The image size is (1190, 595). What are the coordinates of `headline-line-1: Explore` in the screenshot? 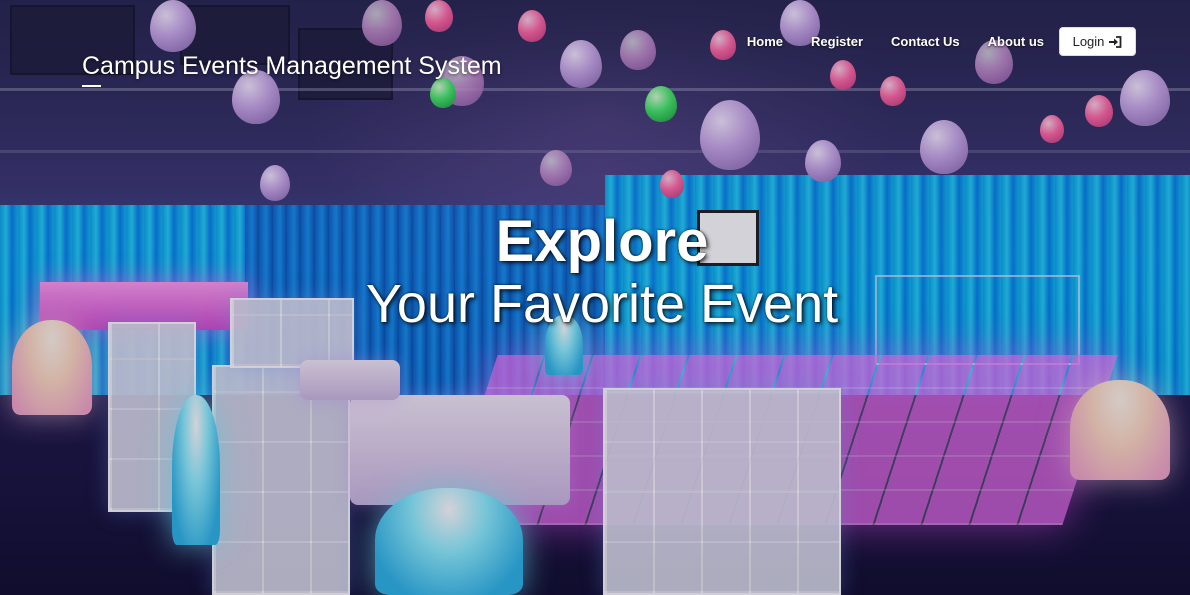 It's located at (602, 241).